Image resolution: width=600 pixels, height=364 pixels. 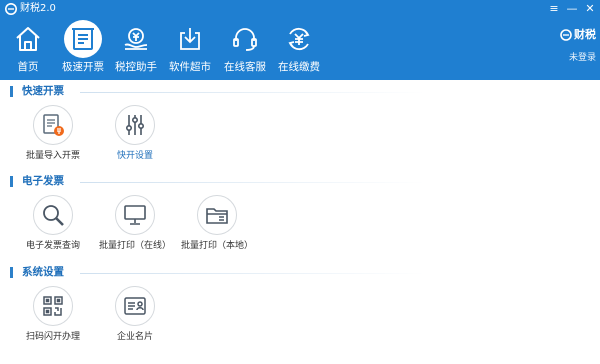 I want to click on toolbar-online-payment: 在线缴费, so click(x=299, y=49).